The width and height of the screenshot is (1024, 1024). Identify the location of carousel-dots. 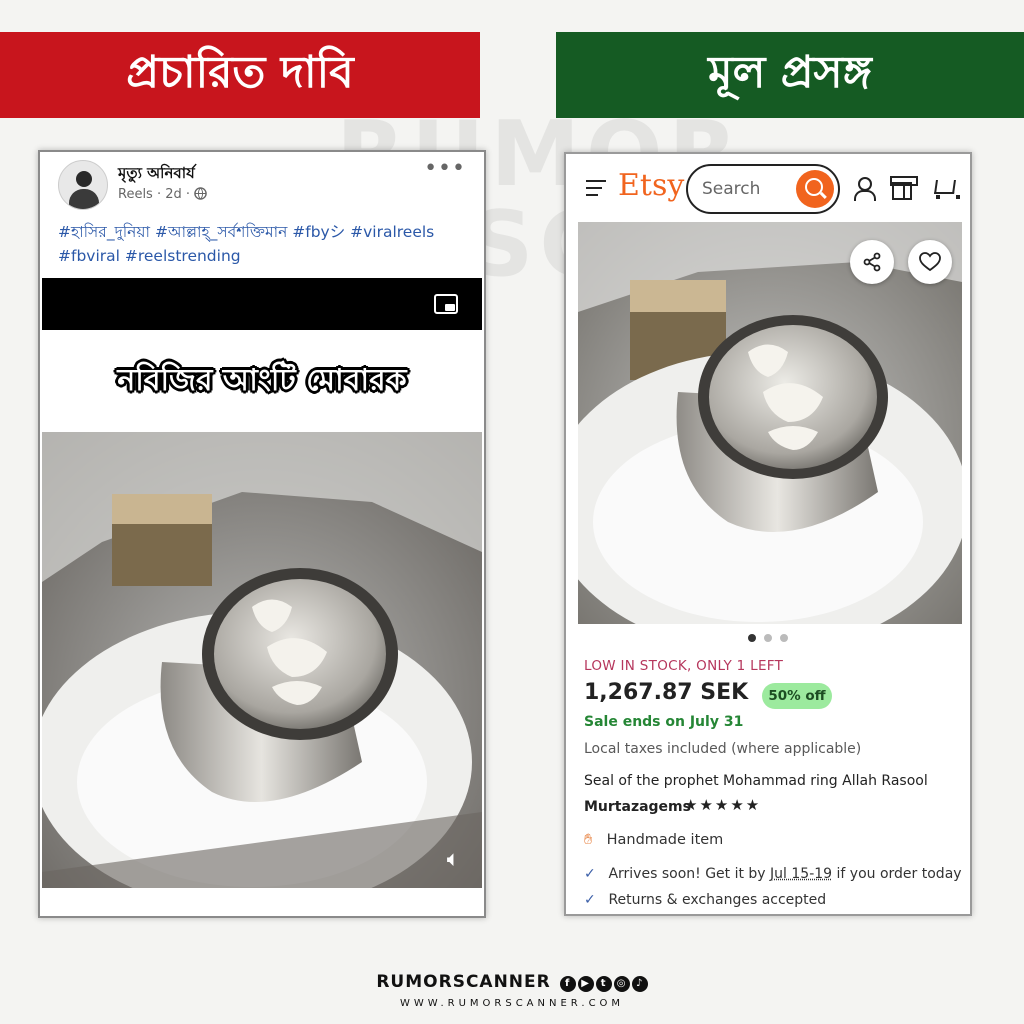
(768, 638).